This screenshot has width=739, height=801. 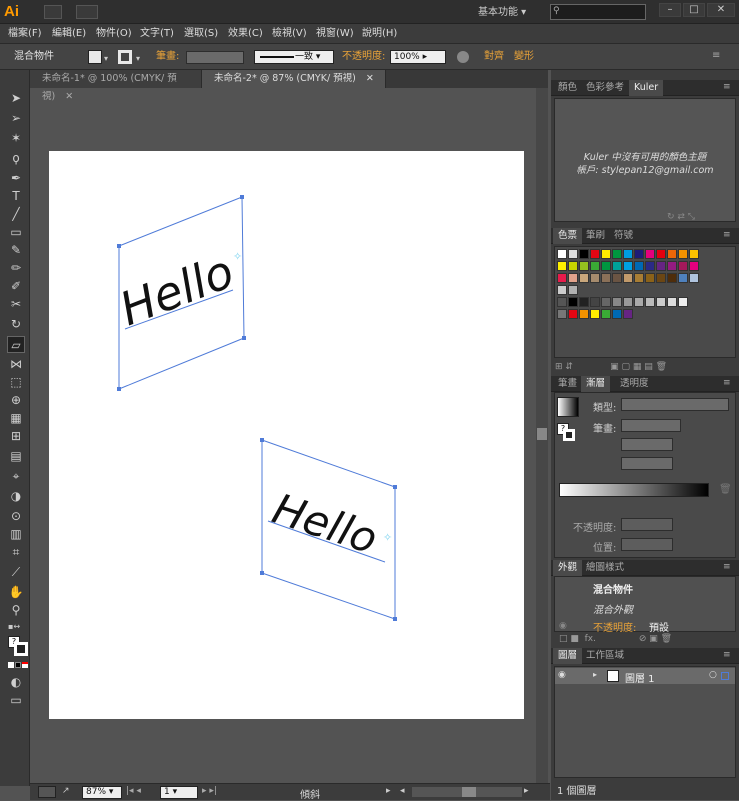 I want to click on zoom-out-icon: ↗, so click(x=68, y=792).